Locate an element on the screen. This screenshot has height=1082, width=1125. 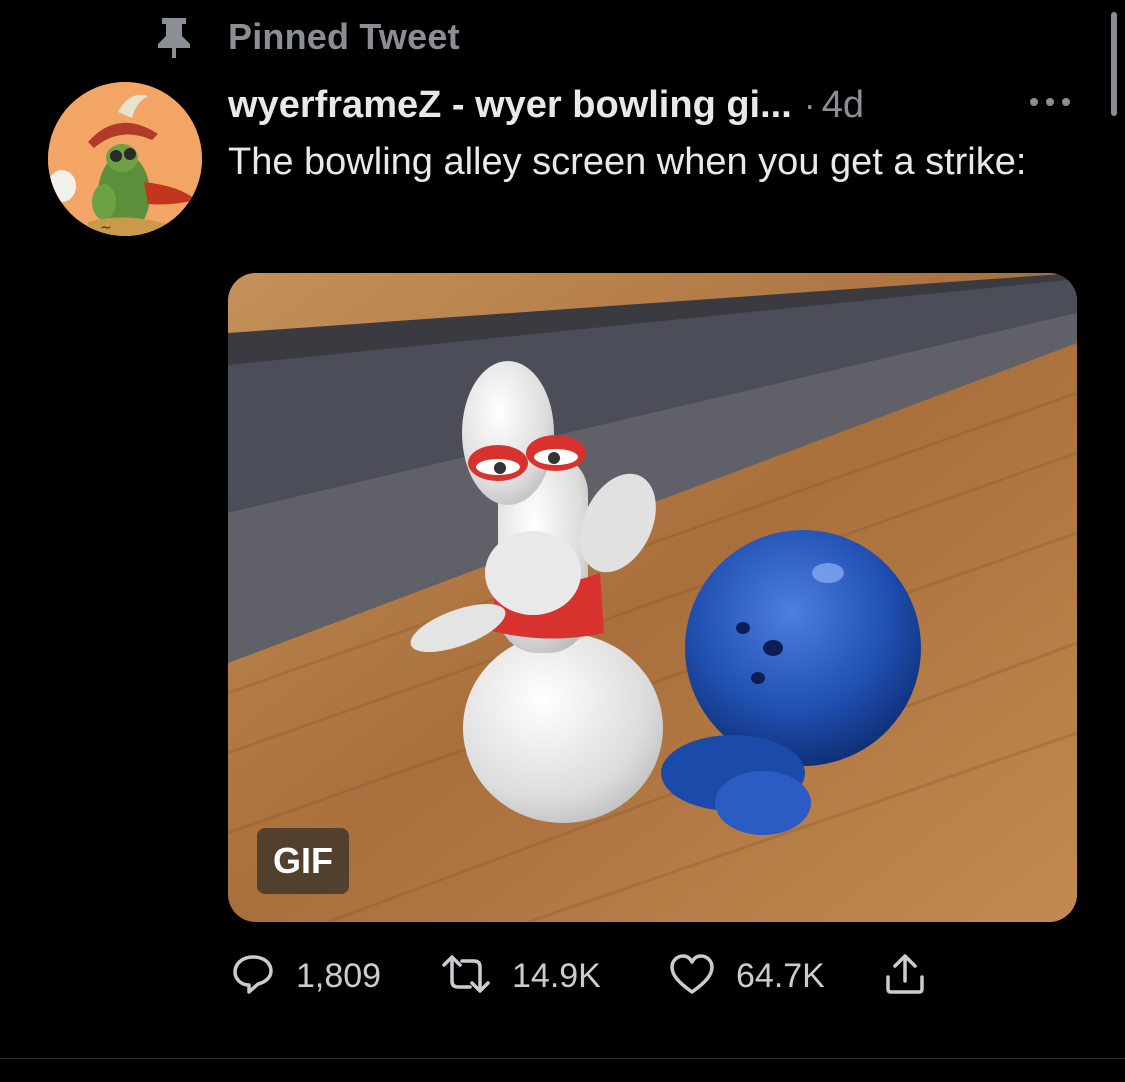
pinned-tweet-indicator: Pinned Tweet is located at coordinates (306, 37).